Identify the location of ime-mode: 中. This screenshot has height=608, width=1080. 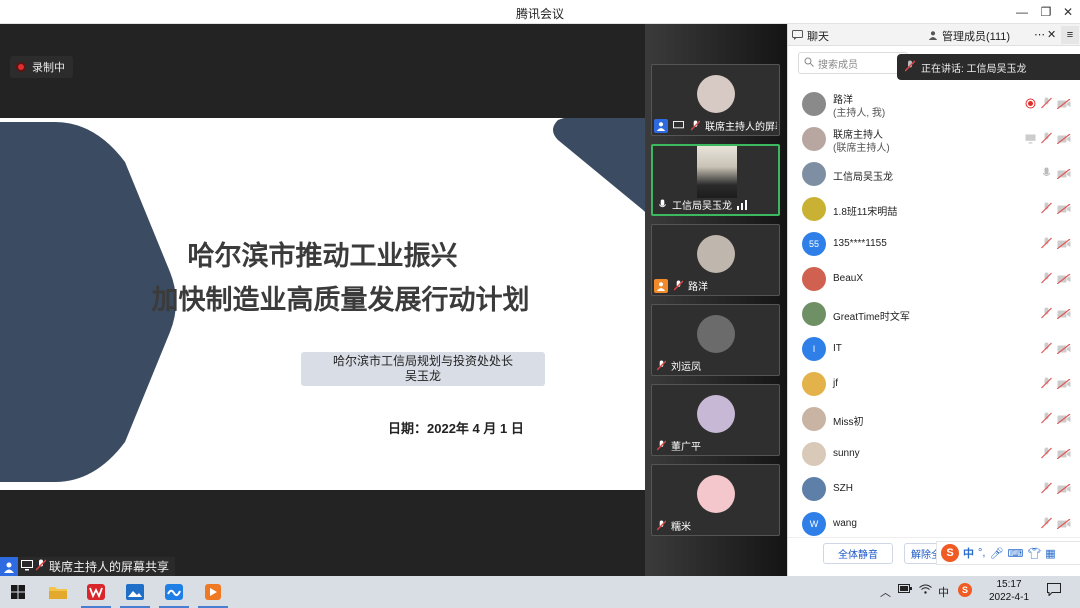
(968, 553).